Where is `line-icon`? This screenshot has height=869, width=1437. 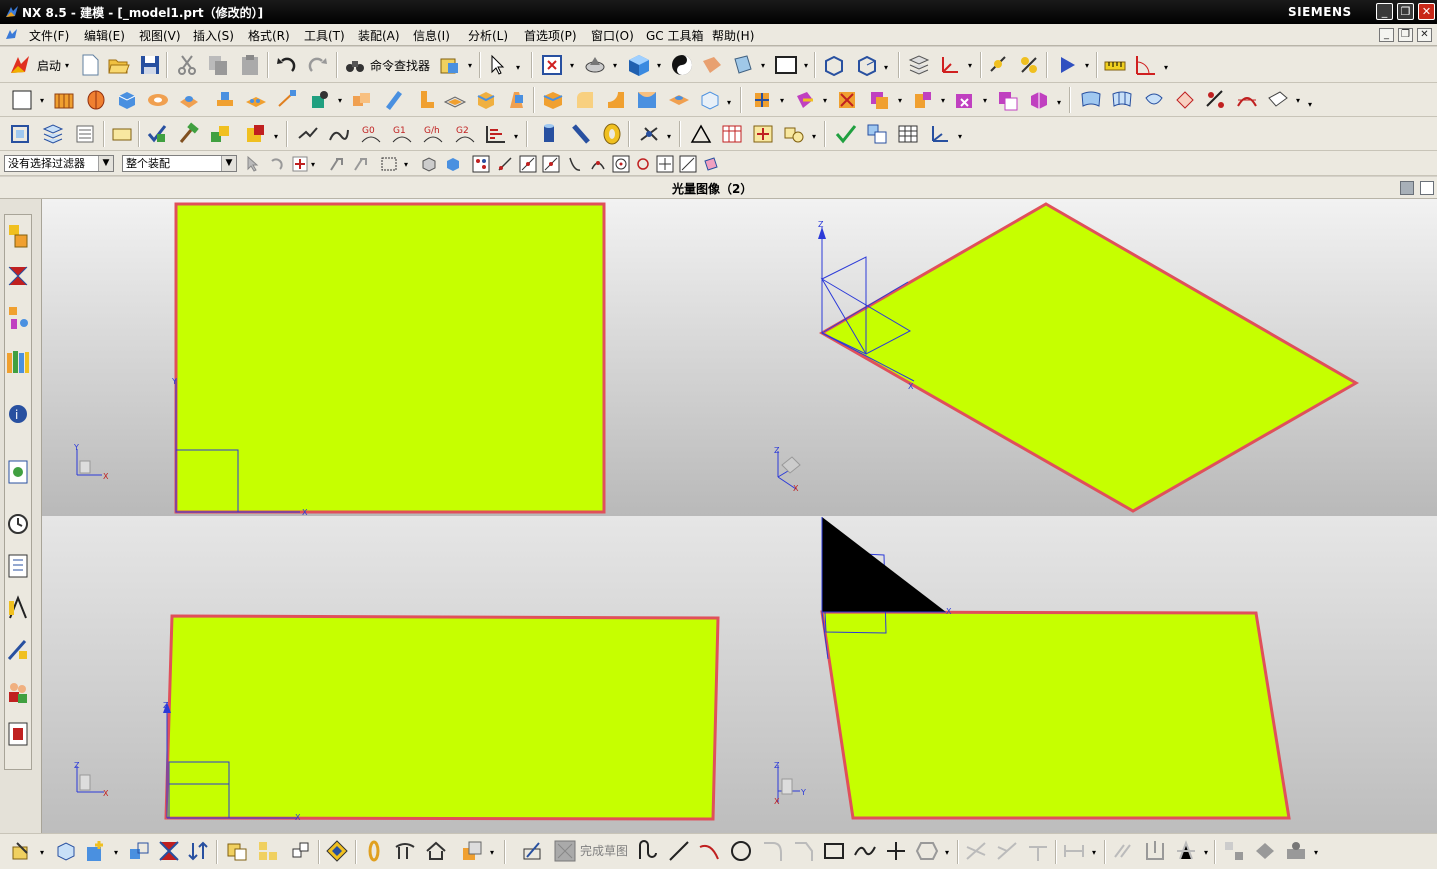 line-icon is located at coordinates (679, 851).